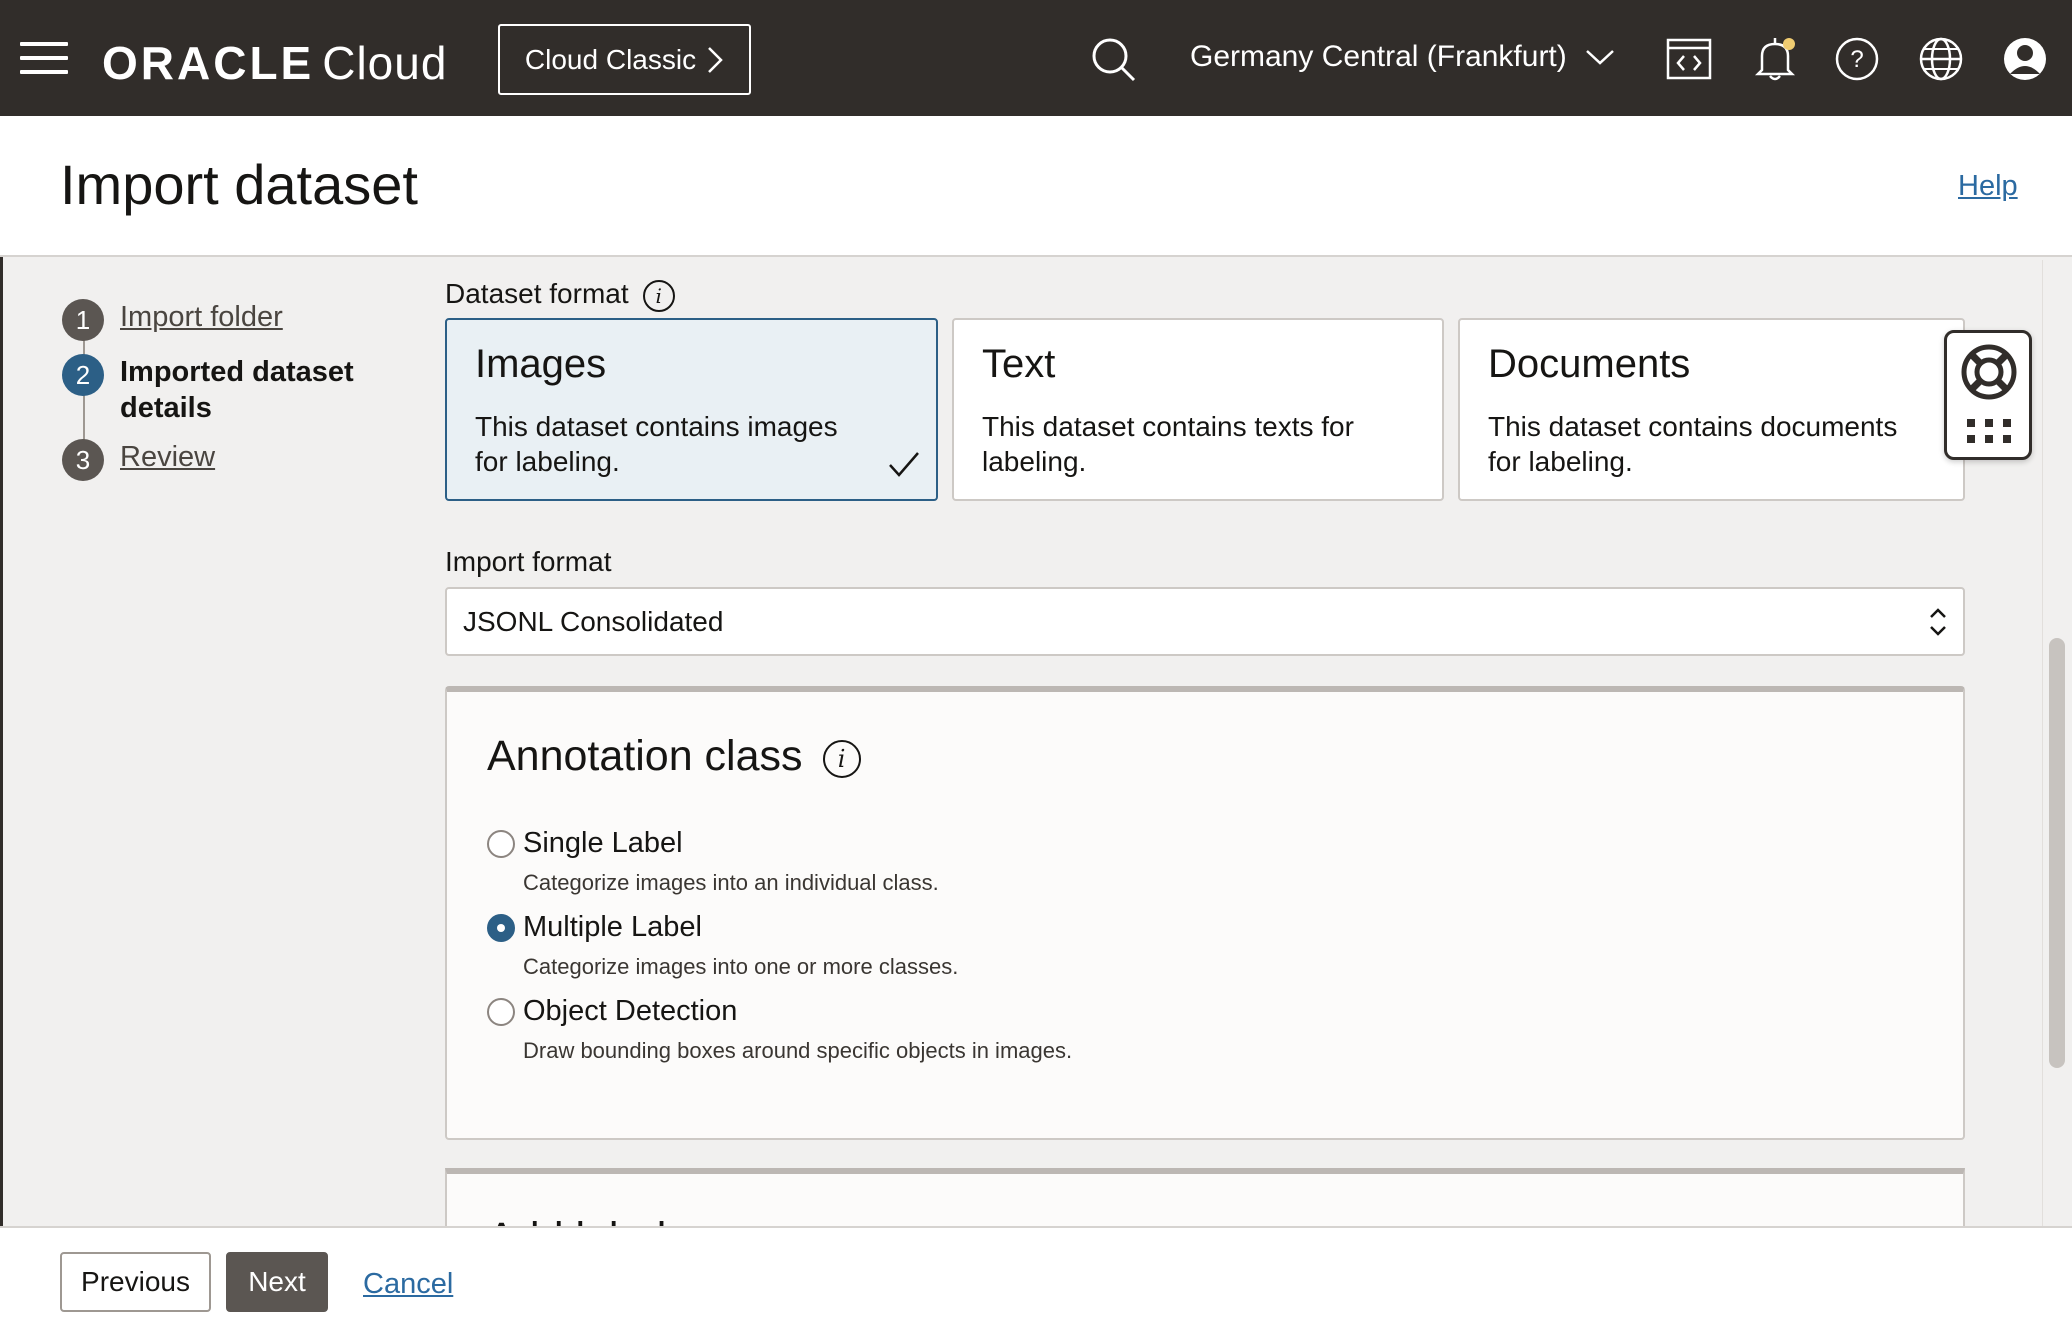  I want to click on radio-label: Single Label, so click(603, 843).